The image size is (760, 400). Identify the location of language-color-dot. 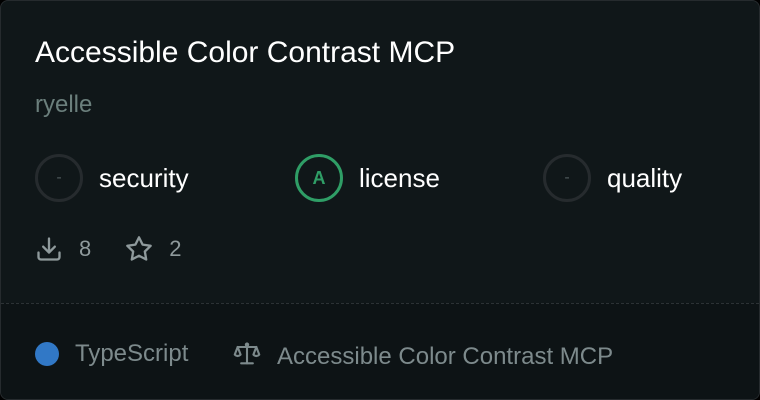
(47, 354).